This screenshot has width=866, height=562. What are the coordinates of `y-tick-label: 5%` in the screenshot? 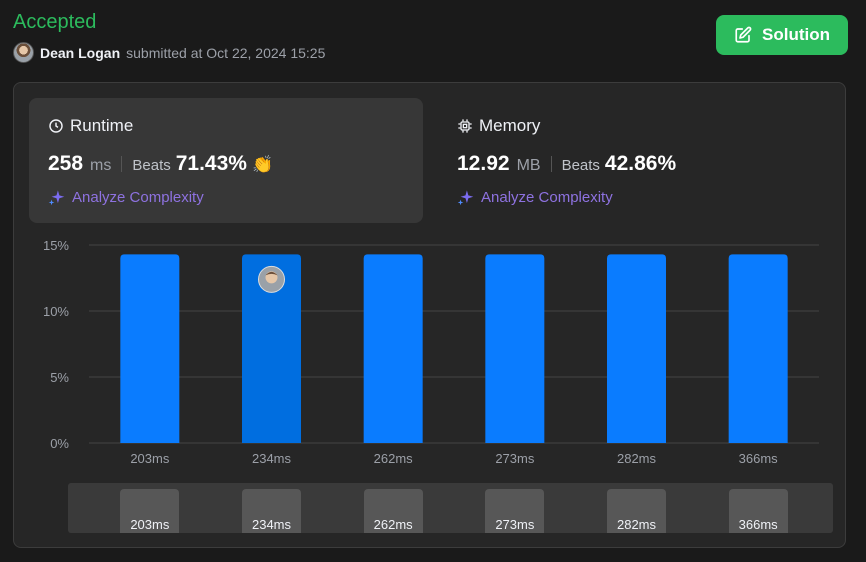 It's located at (59, 377).